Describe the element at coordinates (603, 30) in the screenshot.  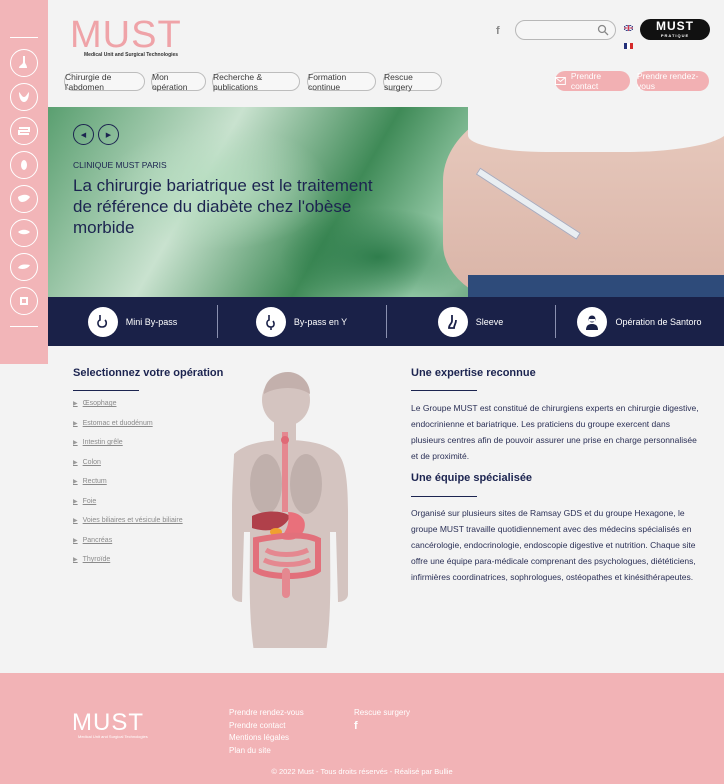
I see `search-icon` at that location.